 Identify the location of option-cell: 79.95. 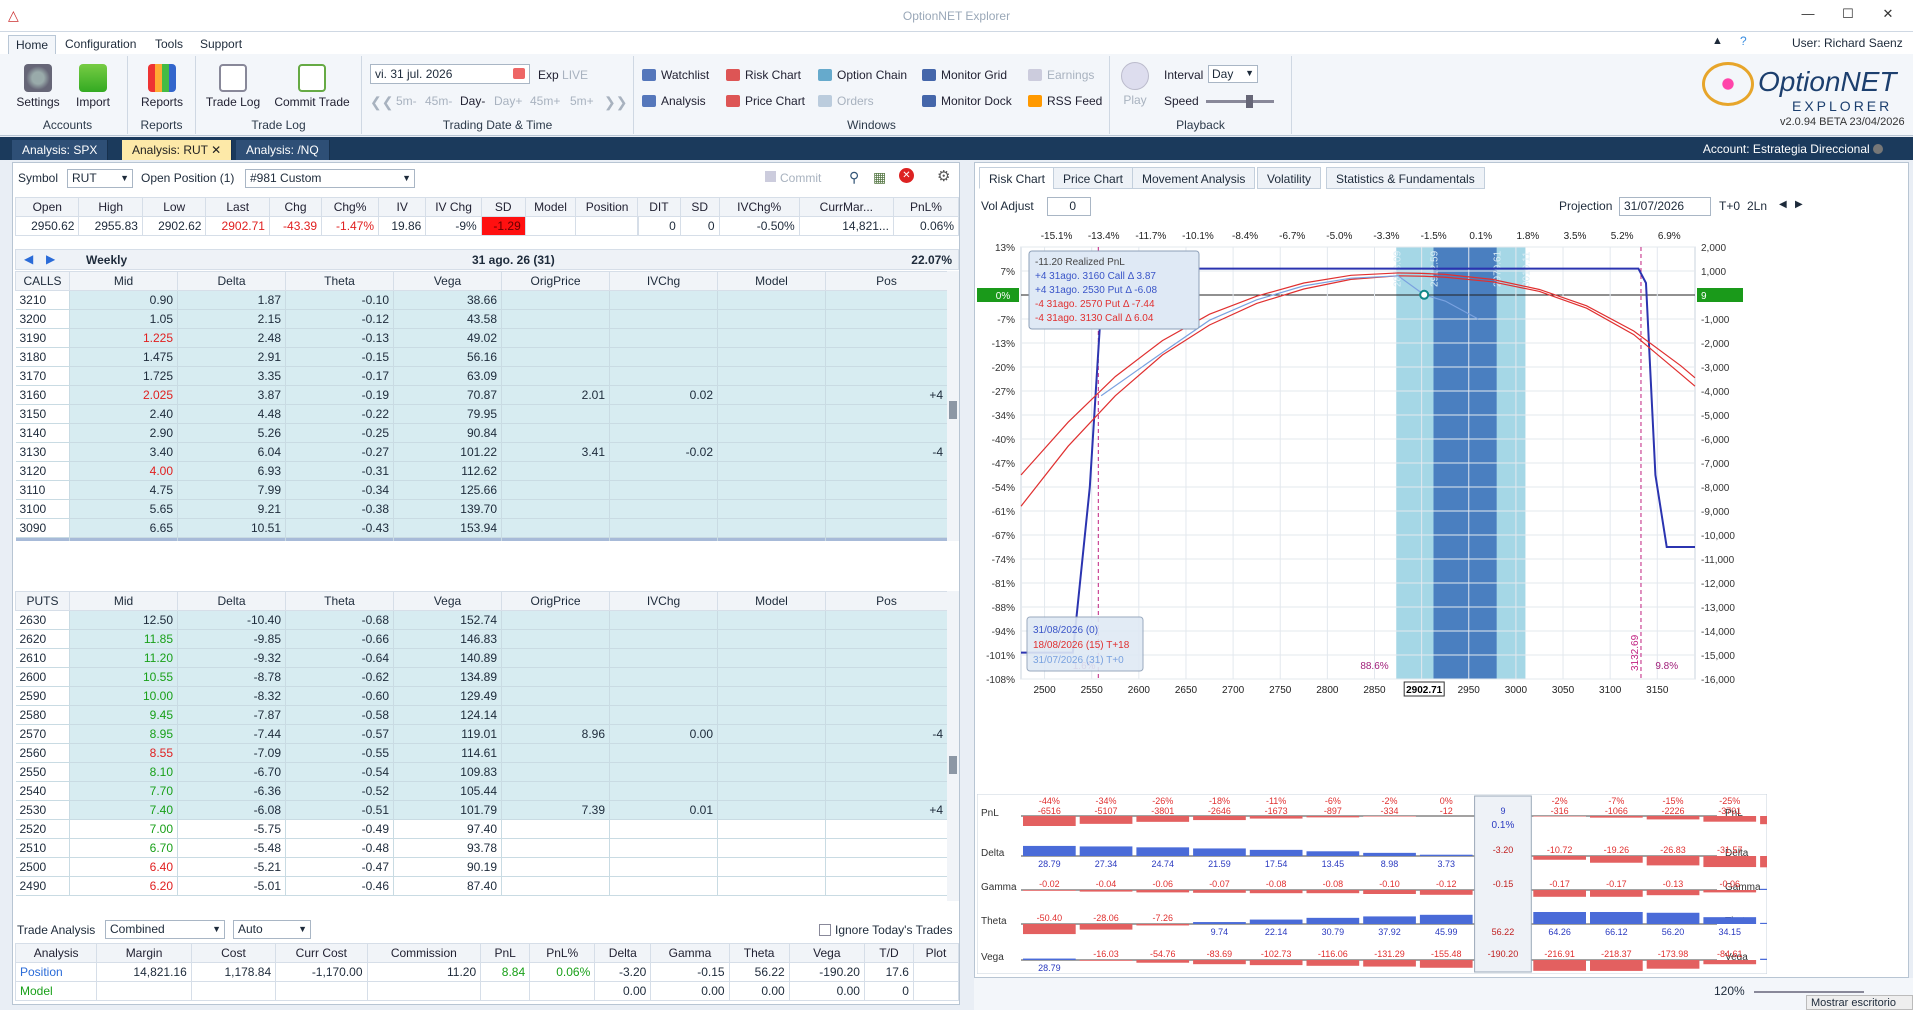
(447, 414).